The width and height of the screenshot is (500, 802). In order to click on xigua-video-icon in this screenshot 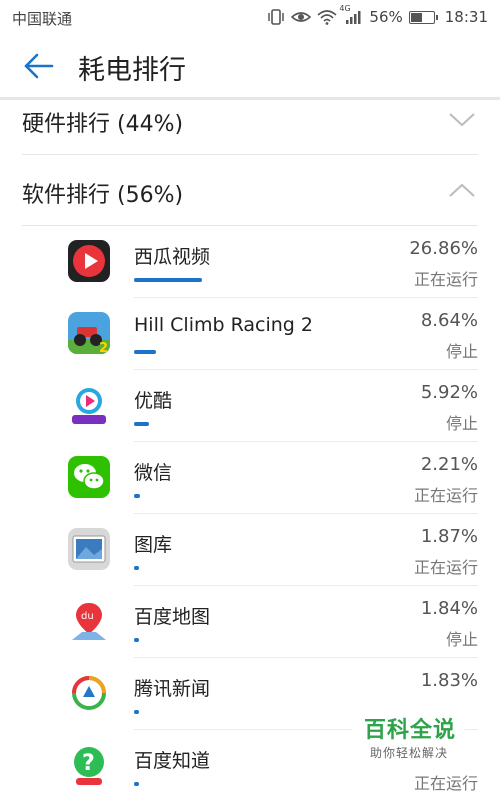, I will do `click(89, 261)`.